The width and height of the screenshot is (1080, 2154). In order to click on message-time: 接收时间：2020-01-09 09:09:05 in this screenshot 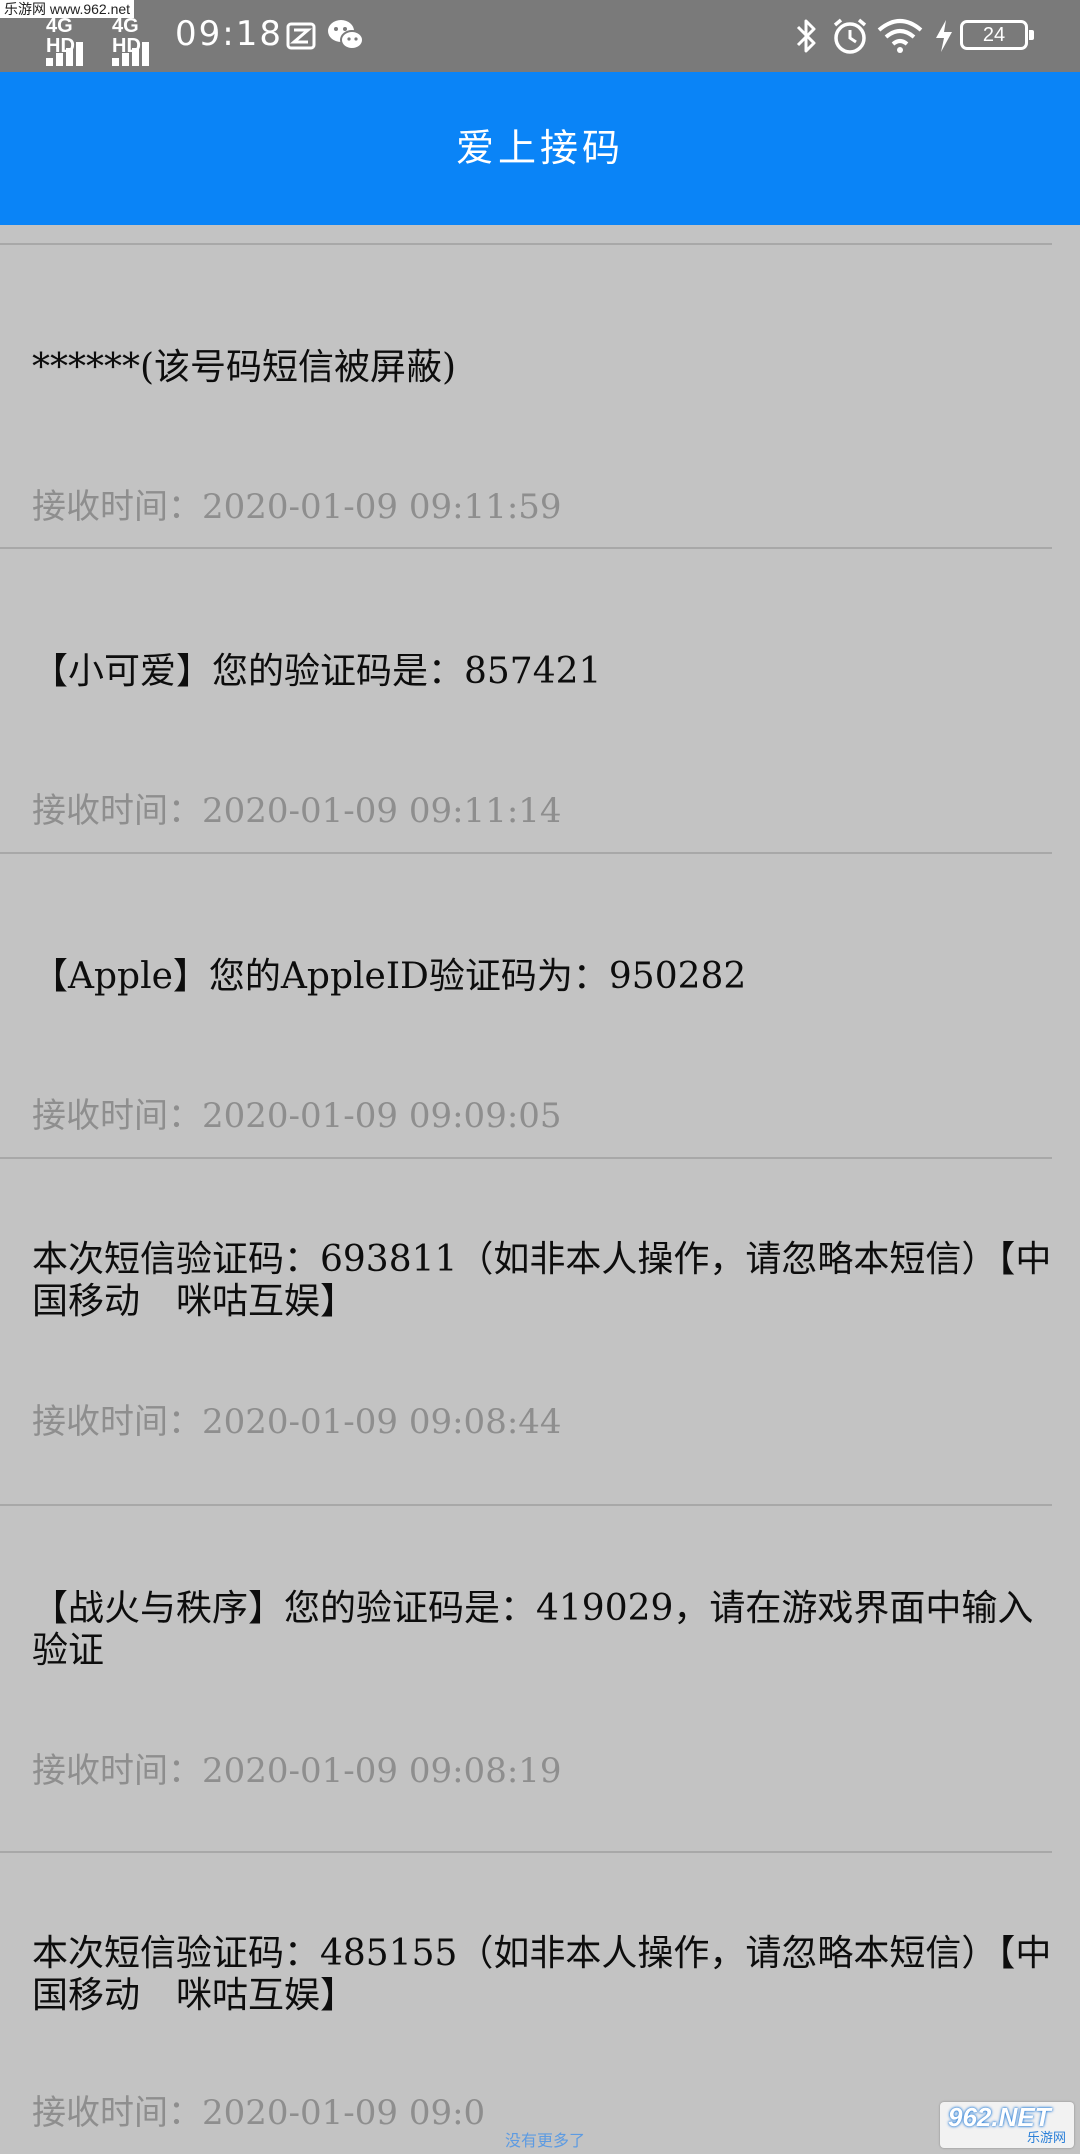, I will do `click(297, 1116)`.